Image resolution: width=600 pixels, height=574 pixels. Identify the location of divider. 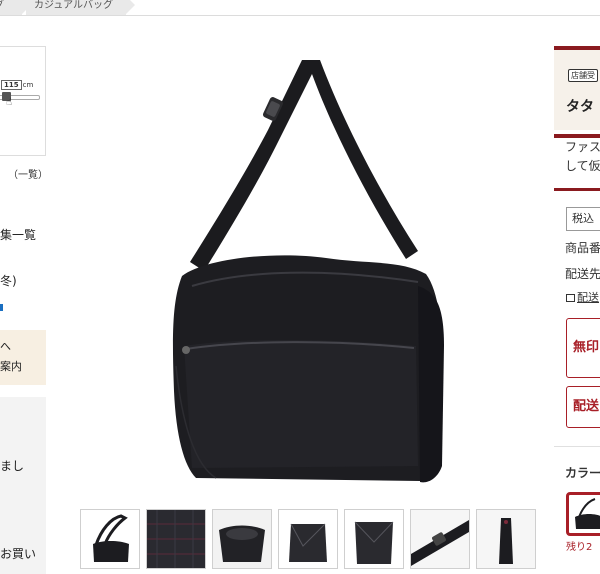
(577, 446).